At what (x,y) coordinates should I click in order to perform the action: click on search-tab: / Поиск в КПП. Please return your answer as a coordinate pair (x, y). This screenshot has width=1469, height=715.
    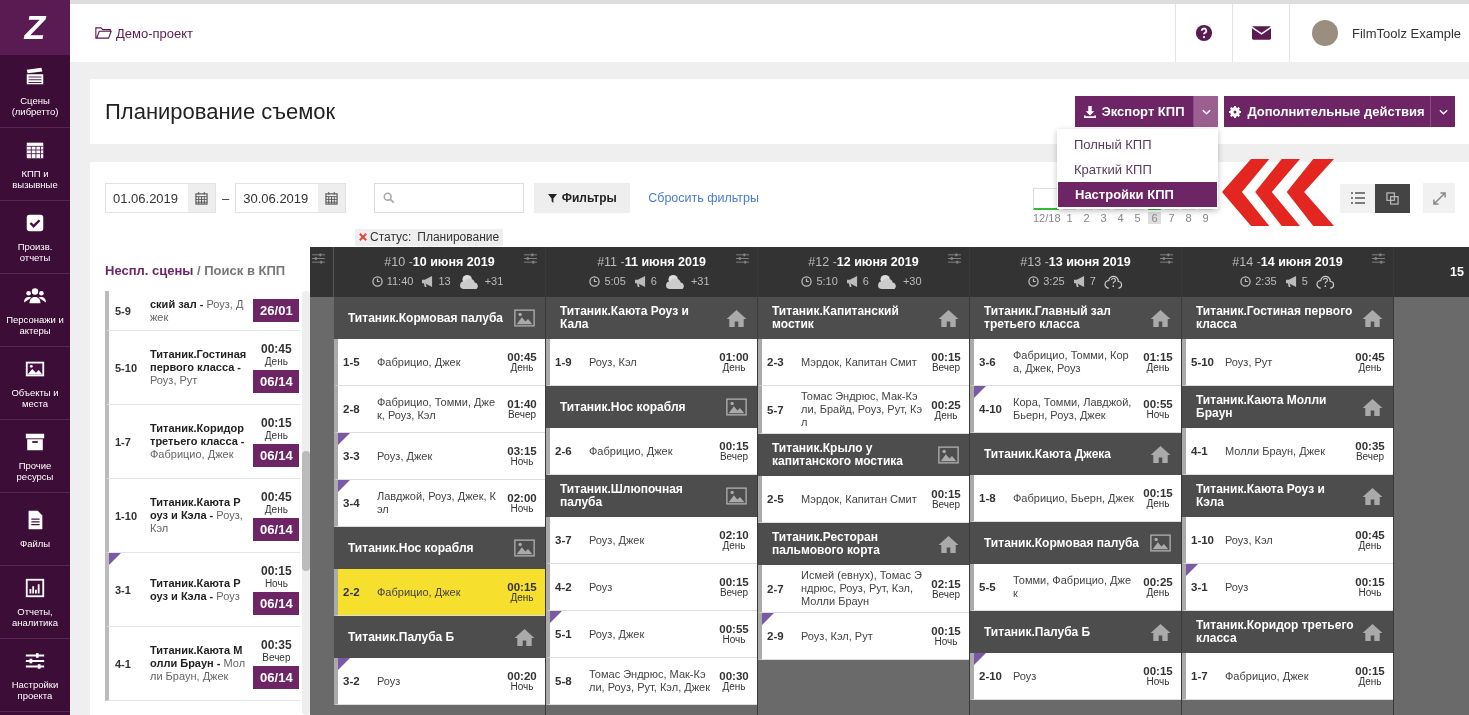
    Looking at the image, I should click on (241, 270).